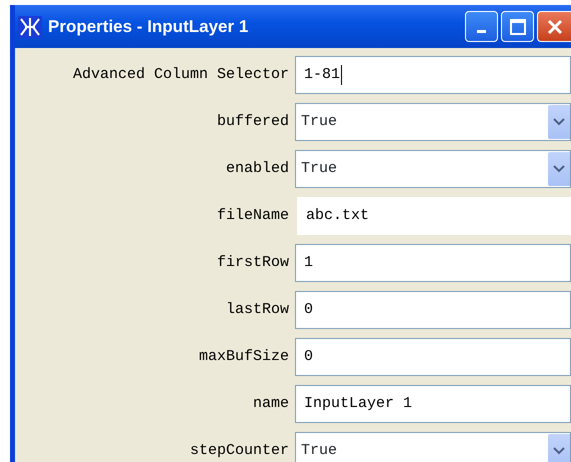 The width and height of the screenshot is (571, 462). Describe the element at coordinates (481, 26) in the screenshot. I see `minimize-button` at that location.